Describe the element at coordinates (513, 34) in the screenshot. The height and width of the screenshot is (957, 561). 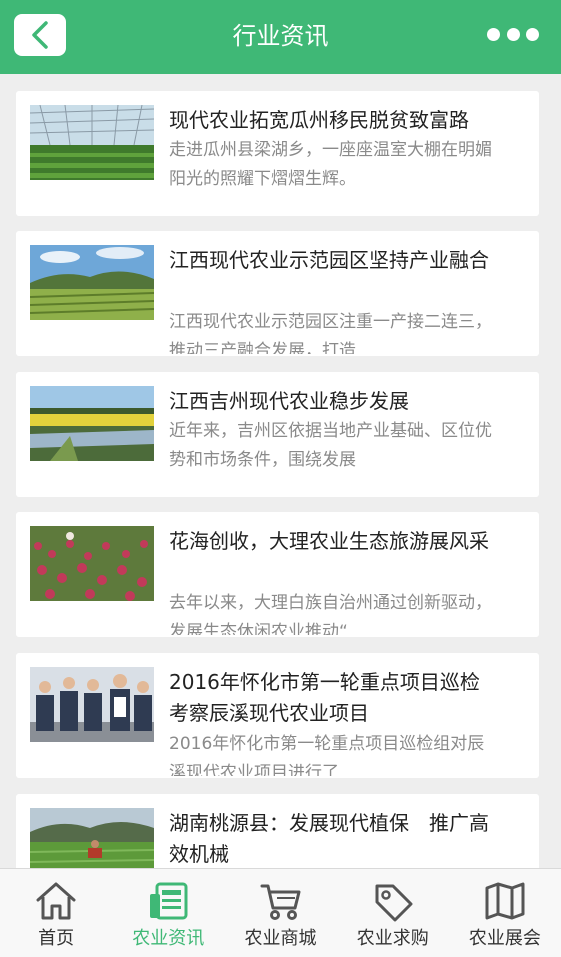
I see `more-button` at that location.